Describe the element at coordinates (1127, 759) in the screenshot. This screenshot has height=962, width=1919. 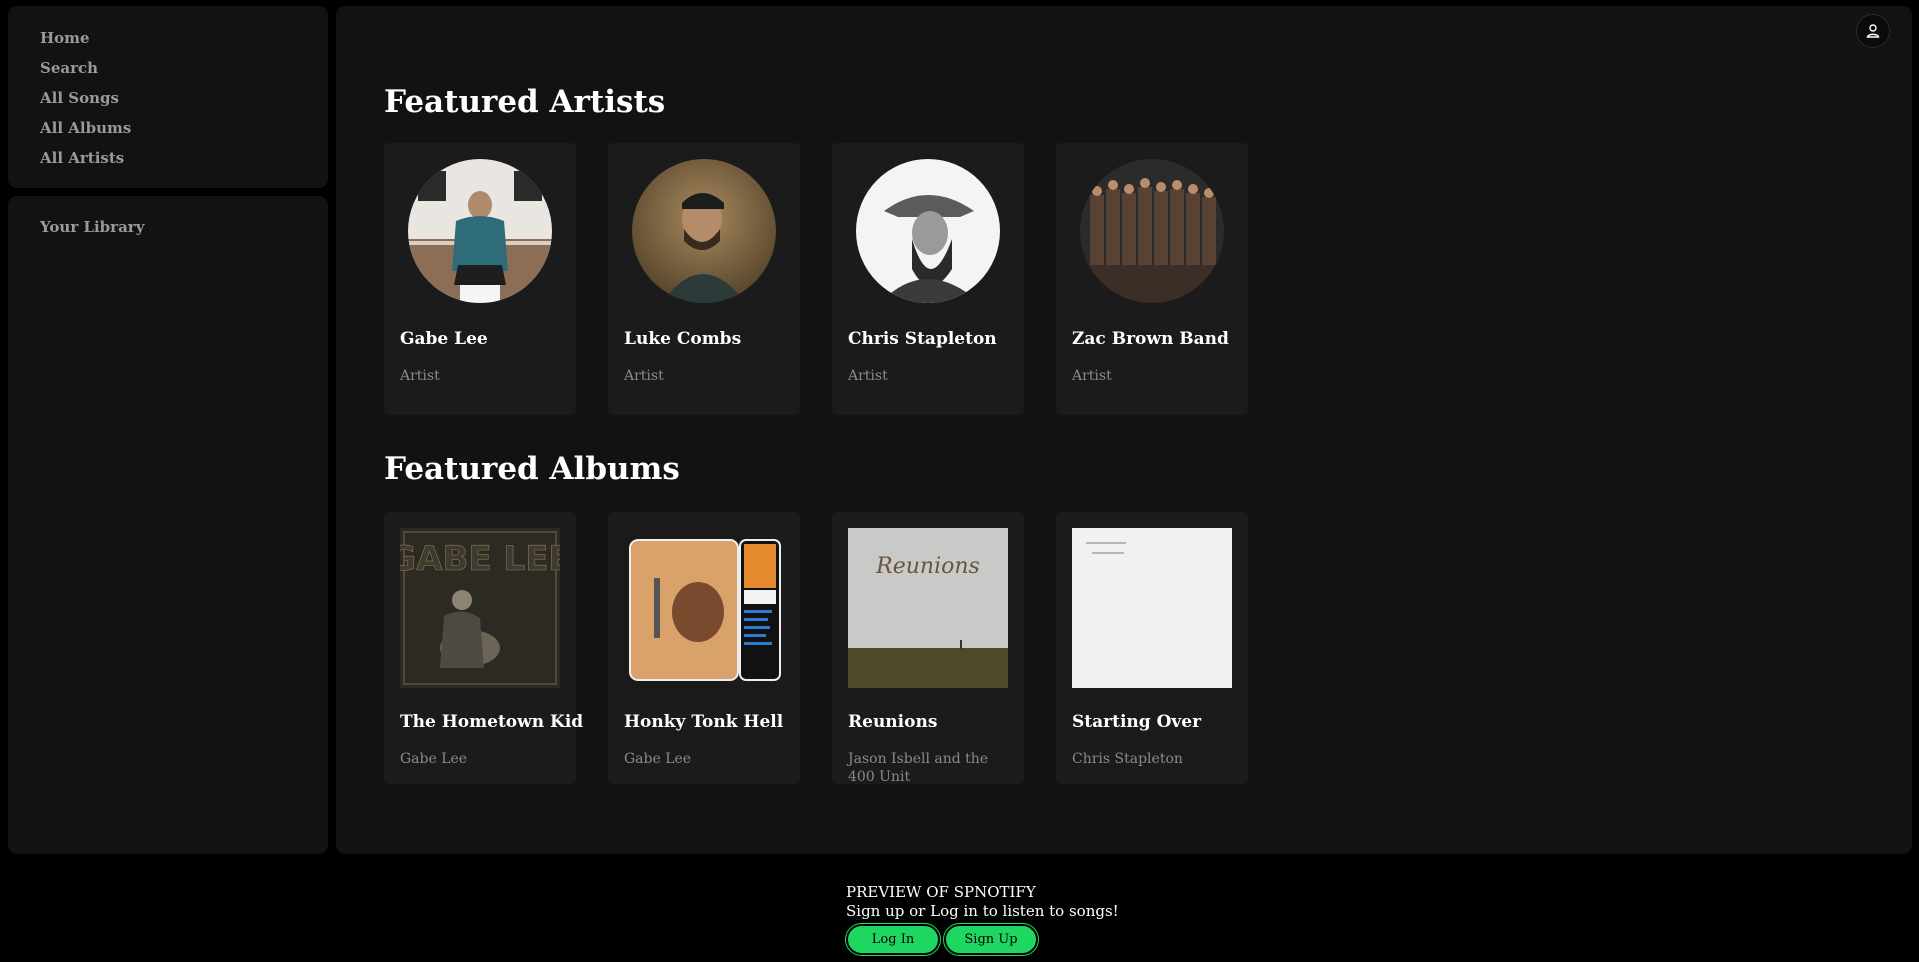
I see `album-artist: Chris Stapleton` at that location.